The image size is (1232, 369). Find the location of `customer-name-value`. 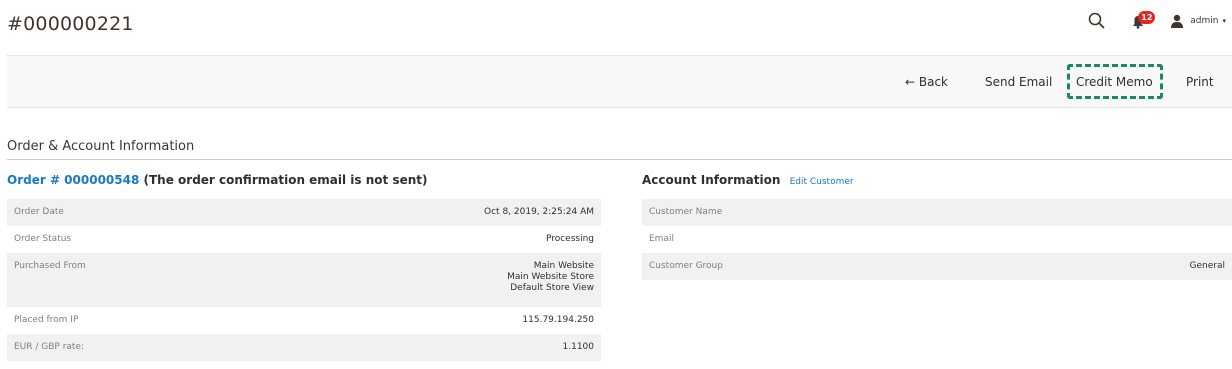

customer-name-value is located at coordinates (1125, 212).